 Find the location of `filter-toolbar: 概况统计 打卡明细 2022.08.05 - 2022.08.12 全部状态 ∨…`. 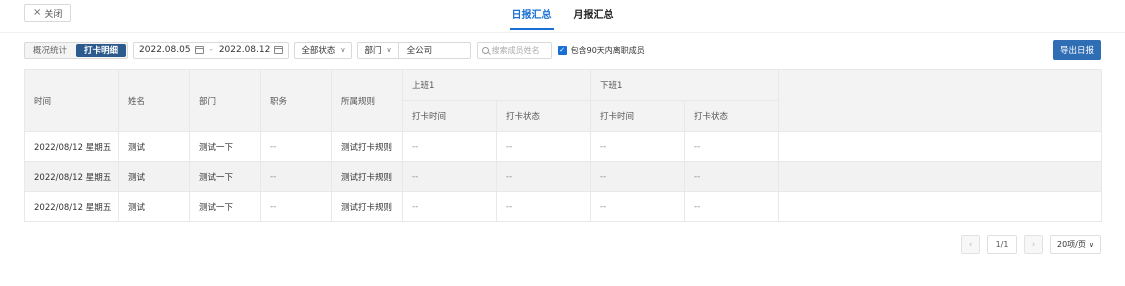

filter-toolbar: 概况统计 打卡明细 2022.08.05 - 2022.08.12 全部状态 ∨… is located at coordinates (562, 50).